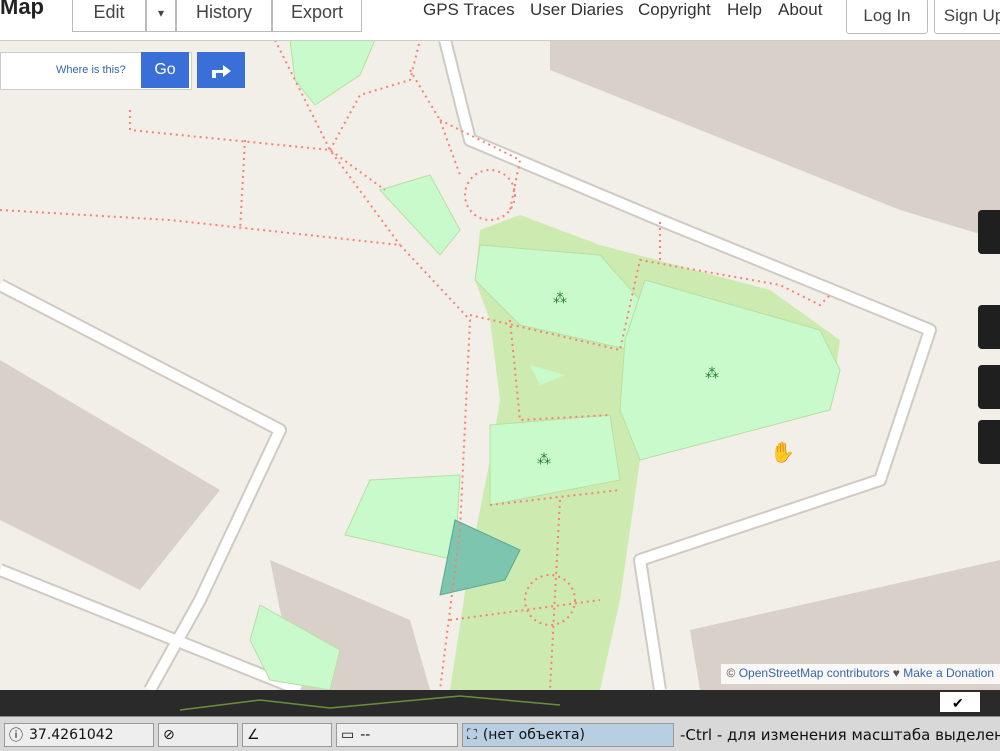 This screenshot has height=751, width=1000. What do you see at coordinates (253, 735) in the screenshot?
I see `angle-icon: ∠` at bounding box center [253, 735].